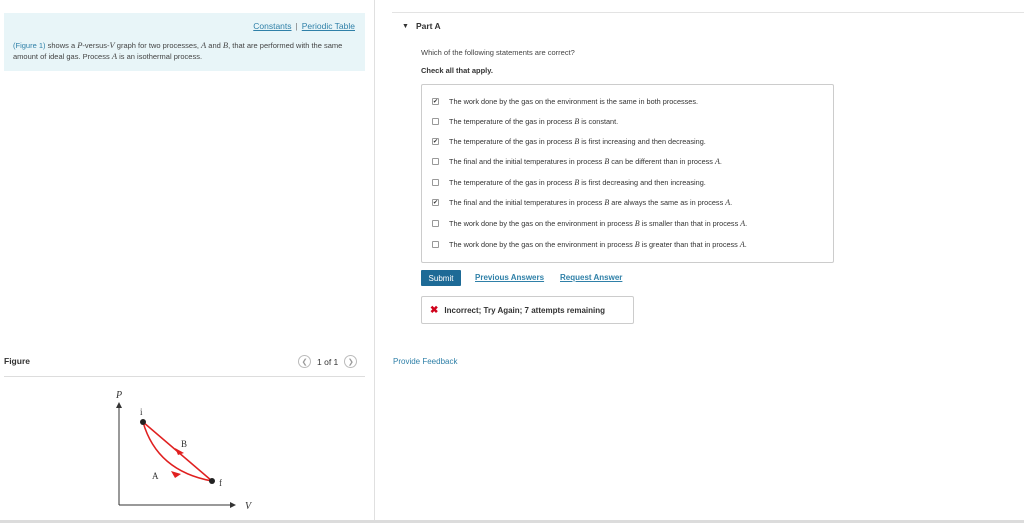 The width and height of the screenshot is (1024, 523). Describe the element at coordinates (591, 277) in the screenshot. I see `request-answer-link: Request Answer` at that location.